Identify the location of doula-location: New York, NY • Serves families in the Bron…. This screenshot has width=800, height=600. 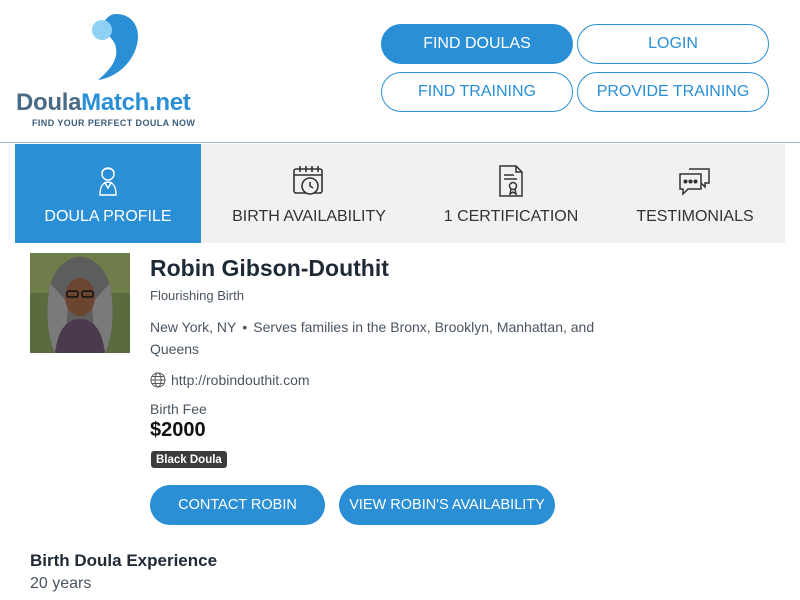
(395, 338).